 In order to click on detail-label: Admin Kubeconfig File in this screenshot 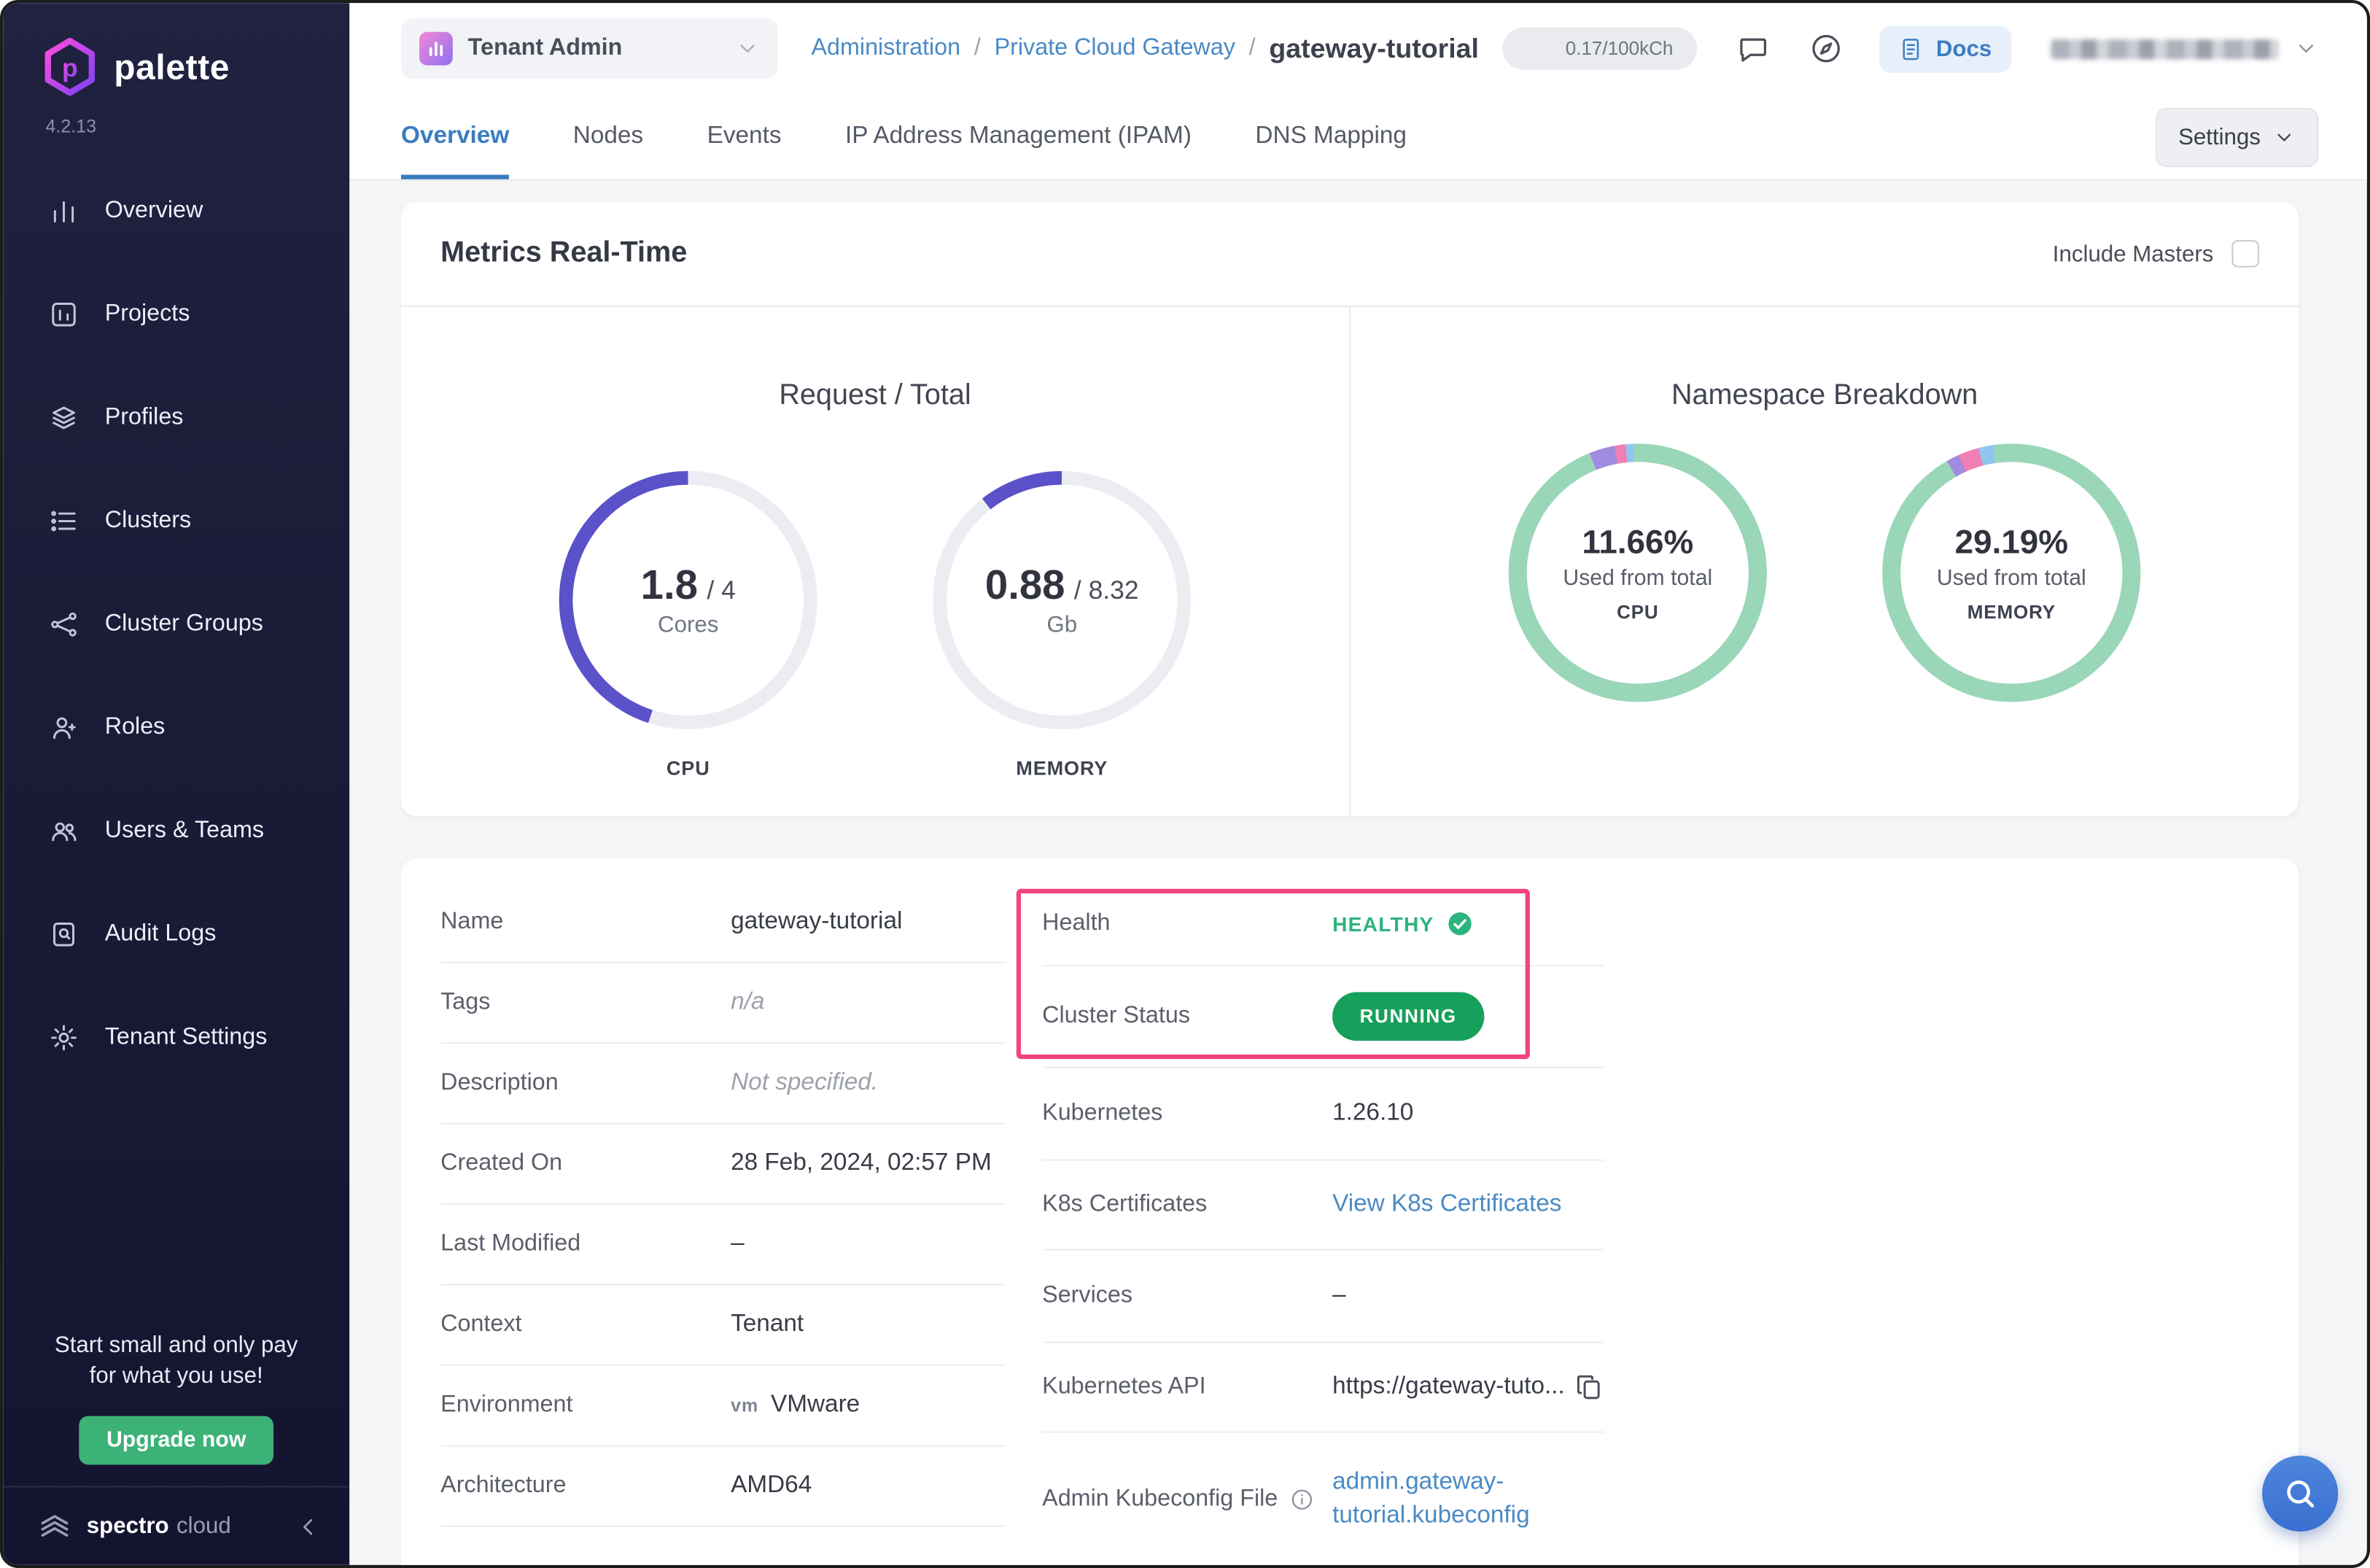, I will do `click(1160, 1499)`.